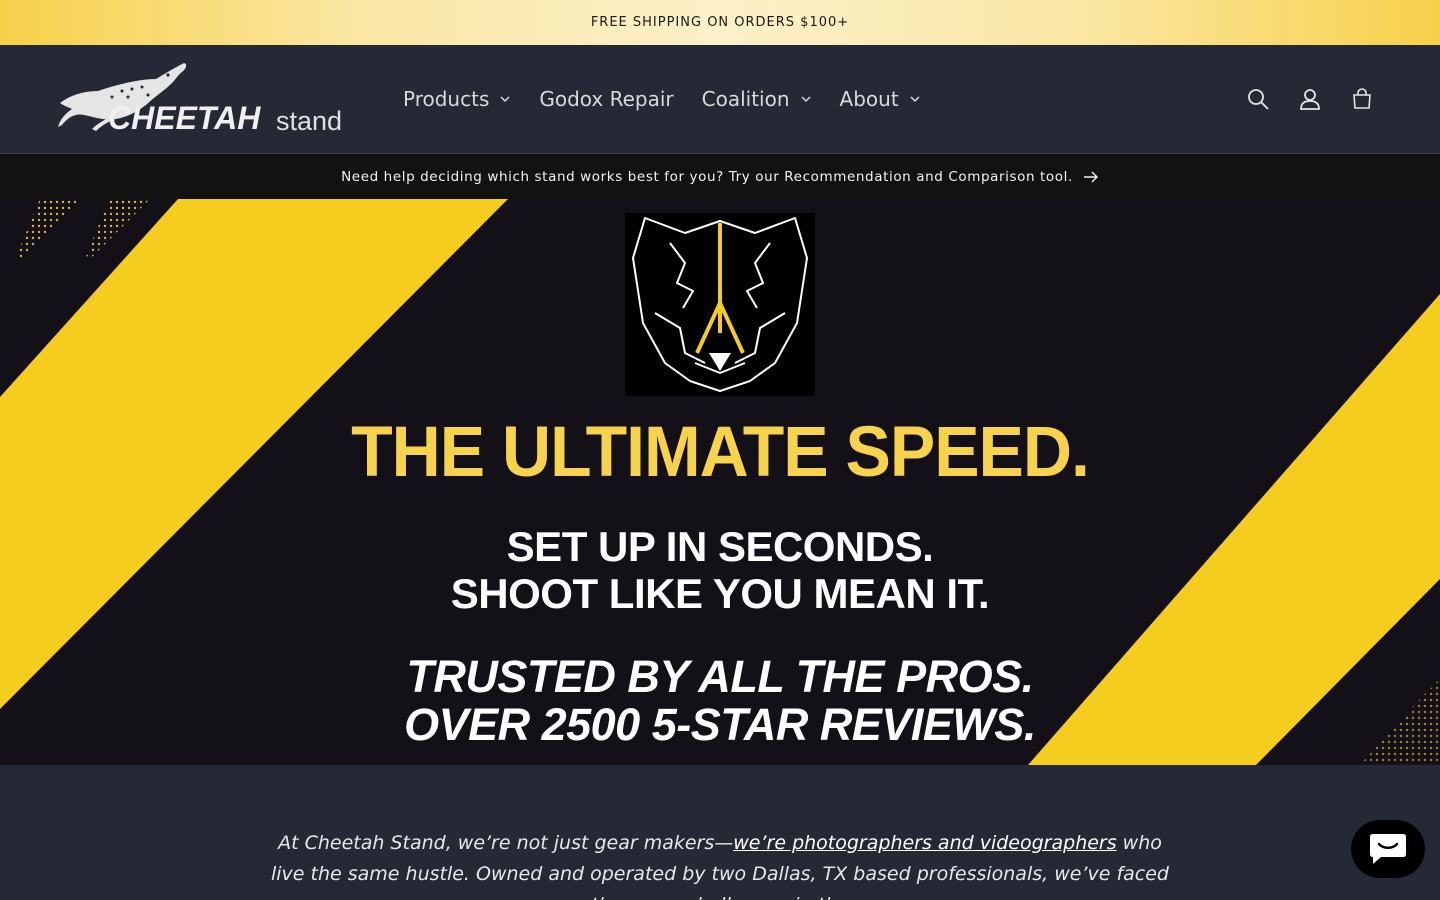 The height and width of the screenshot is (900, 1440). I want to click on hero-line-reviews: OVER 2500 5-STAR REVIEWS., so click(720, 724).